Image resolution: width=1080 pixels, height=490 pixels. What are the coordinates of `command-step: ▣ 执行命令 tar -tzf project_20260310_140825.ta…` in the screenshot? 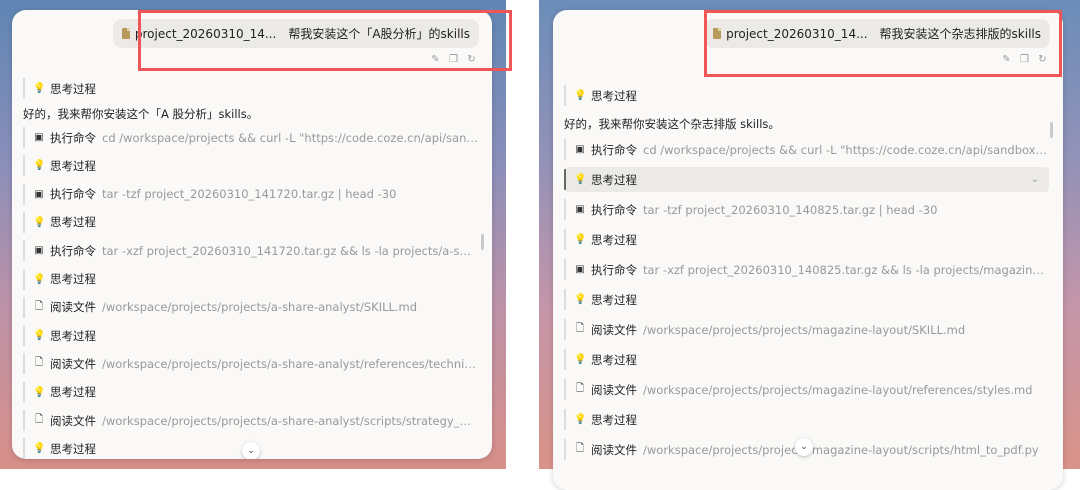 It's located at (806, 209).